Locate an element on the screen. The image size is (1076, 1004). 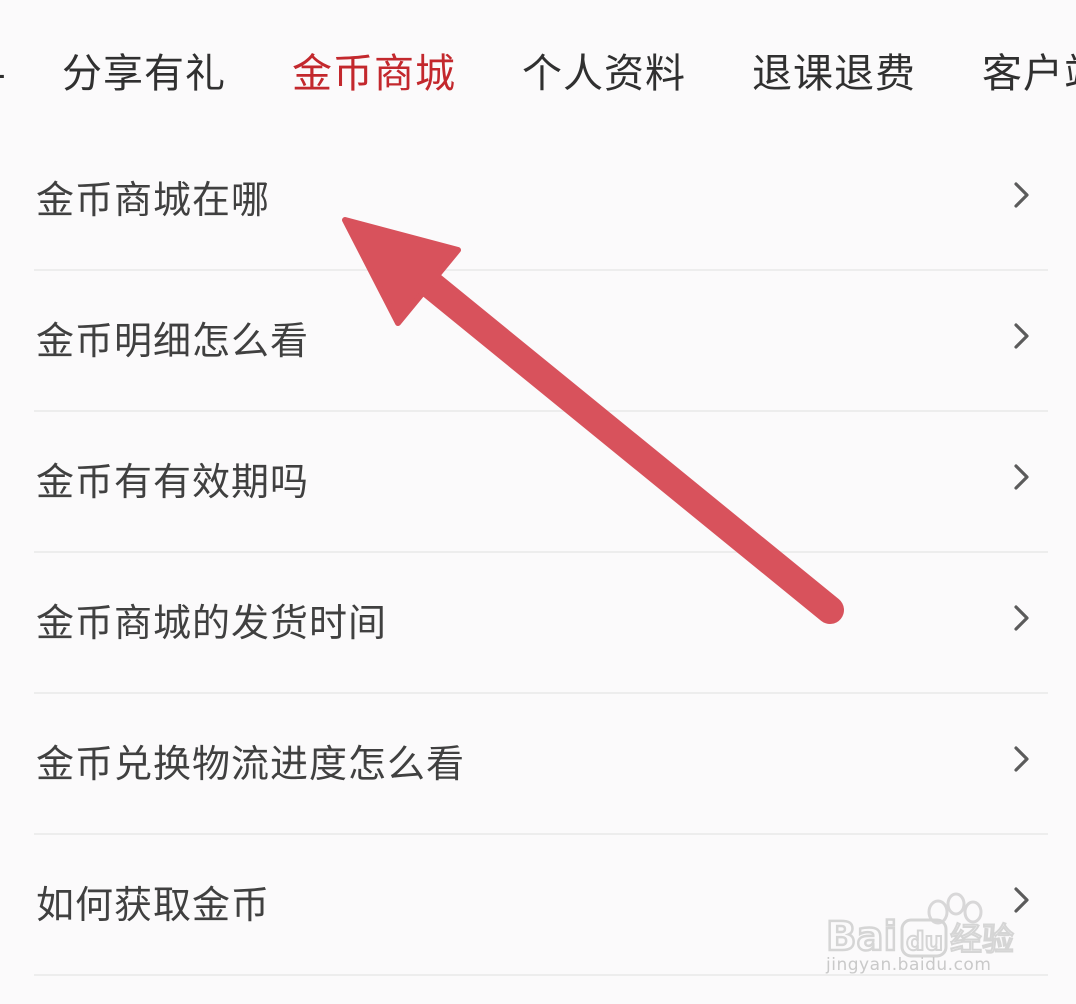
faq-item-label: 金币明细怎么看 is located at coordinates (173, 341).